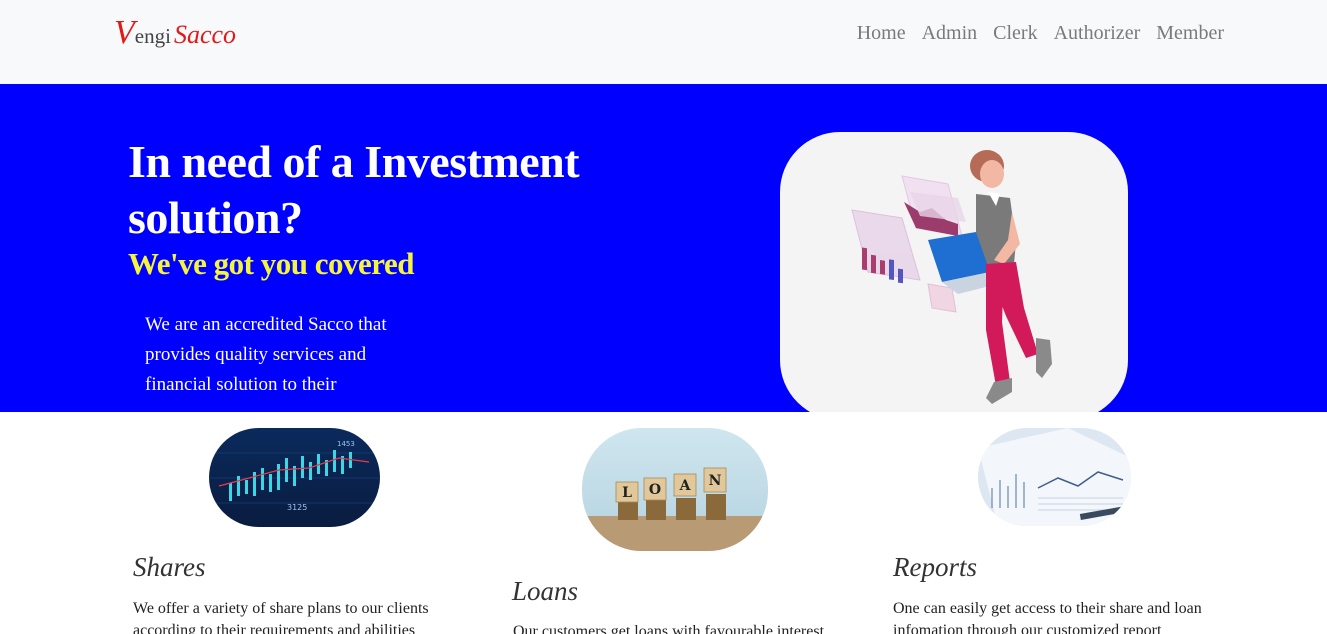  Describe the element at coordinates (297, 507) in the screenshot. I see `chart-label-1: 3125` at that location.